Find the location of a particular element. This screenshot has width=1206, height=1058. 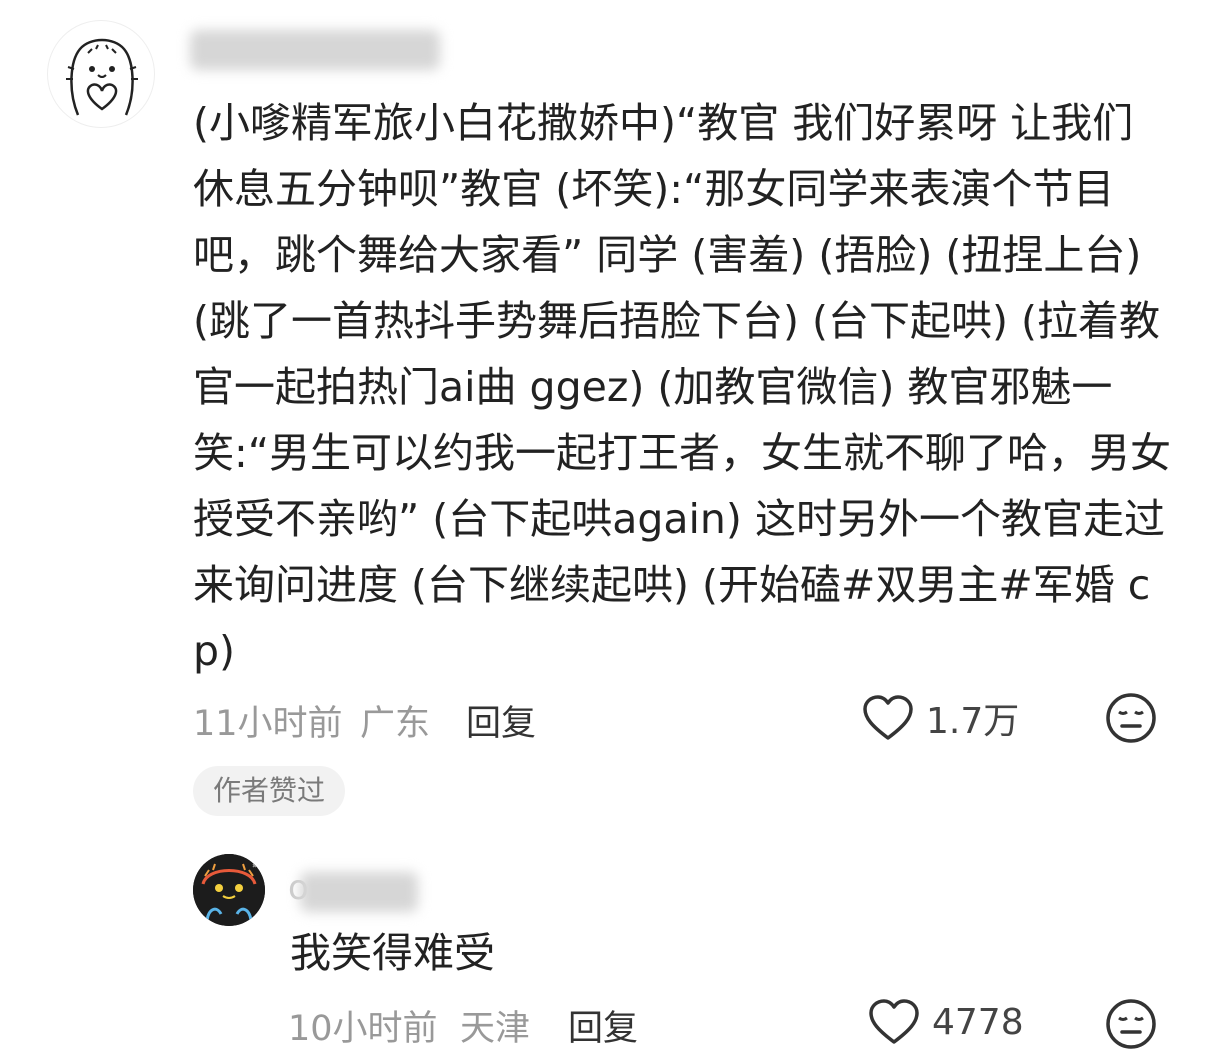

reply-avatar is located at coordinates (229, 890).